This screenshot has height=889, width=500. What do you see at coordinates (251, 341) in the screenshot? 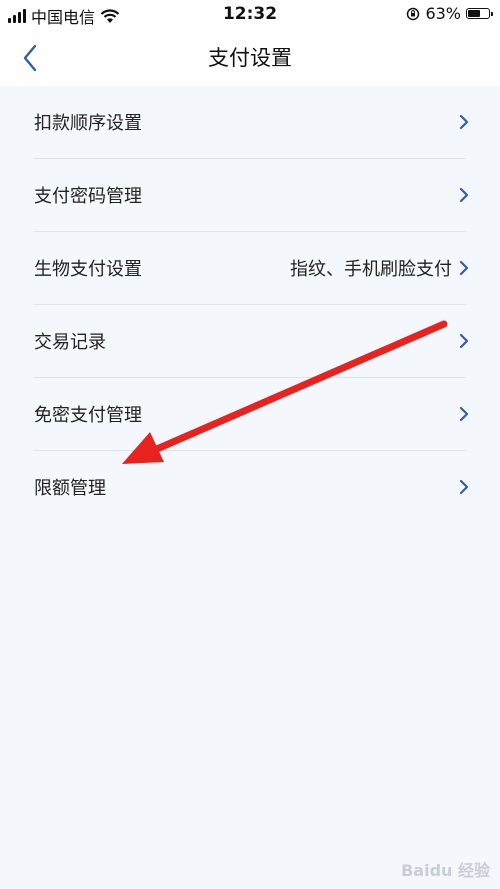
I see `settings-item-transaction-records: 交易记录` at bounding box center [251, 341].